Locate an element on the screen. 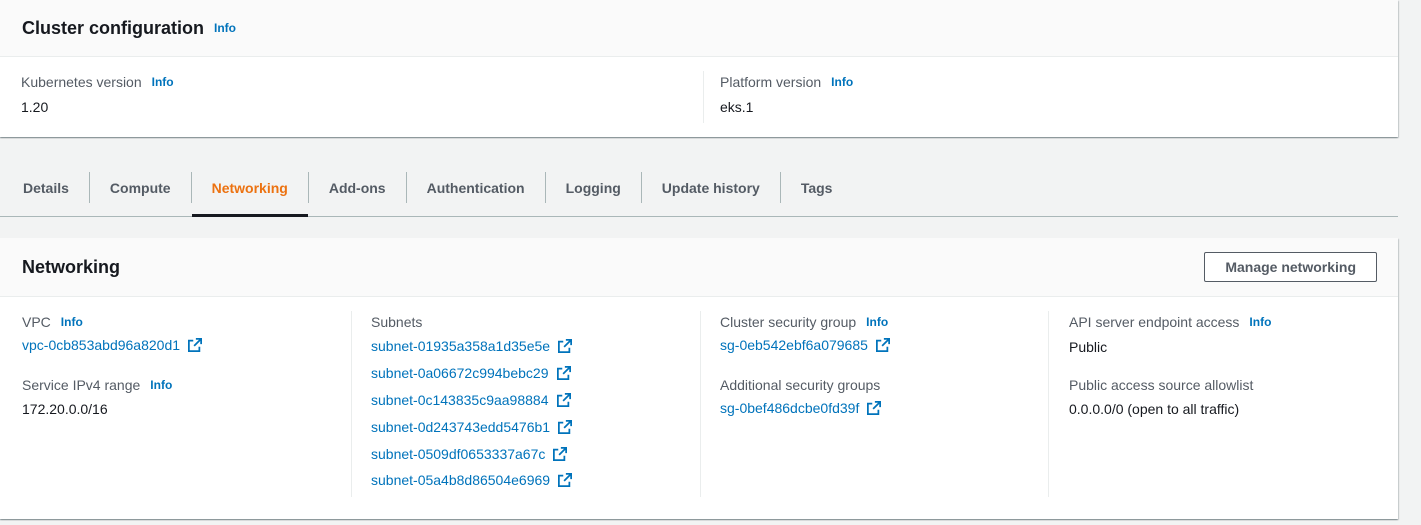 The image size is (1421, 525). kubernetes-version-value: 1.20 is located at coordinates (35, 107).